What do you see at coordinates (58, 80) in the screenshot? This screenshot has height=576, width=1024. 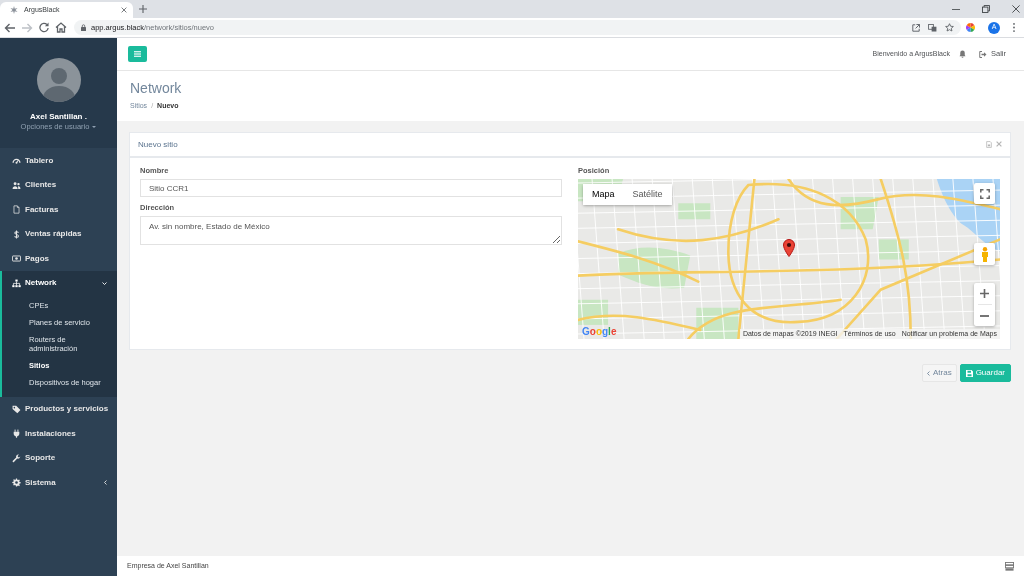 I see `user-avatar-icon` at bounding box center [58, 80].